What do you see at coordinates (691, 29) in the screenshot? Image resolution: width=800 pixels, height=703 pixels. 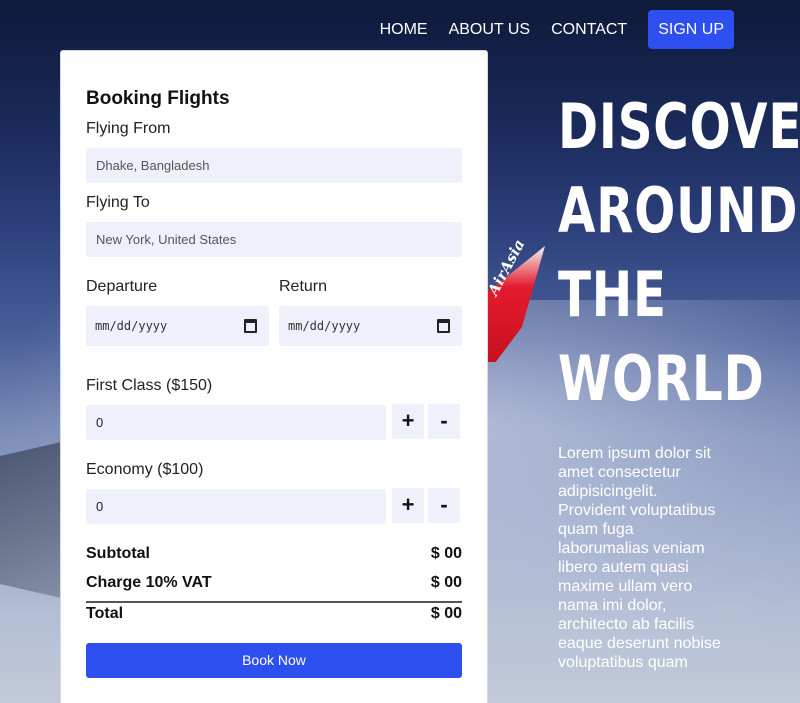 I see `sign-up-button: SIGN UP` at bounding box center [691, 29].